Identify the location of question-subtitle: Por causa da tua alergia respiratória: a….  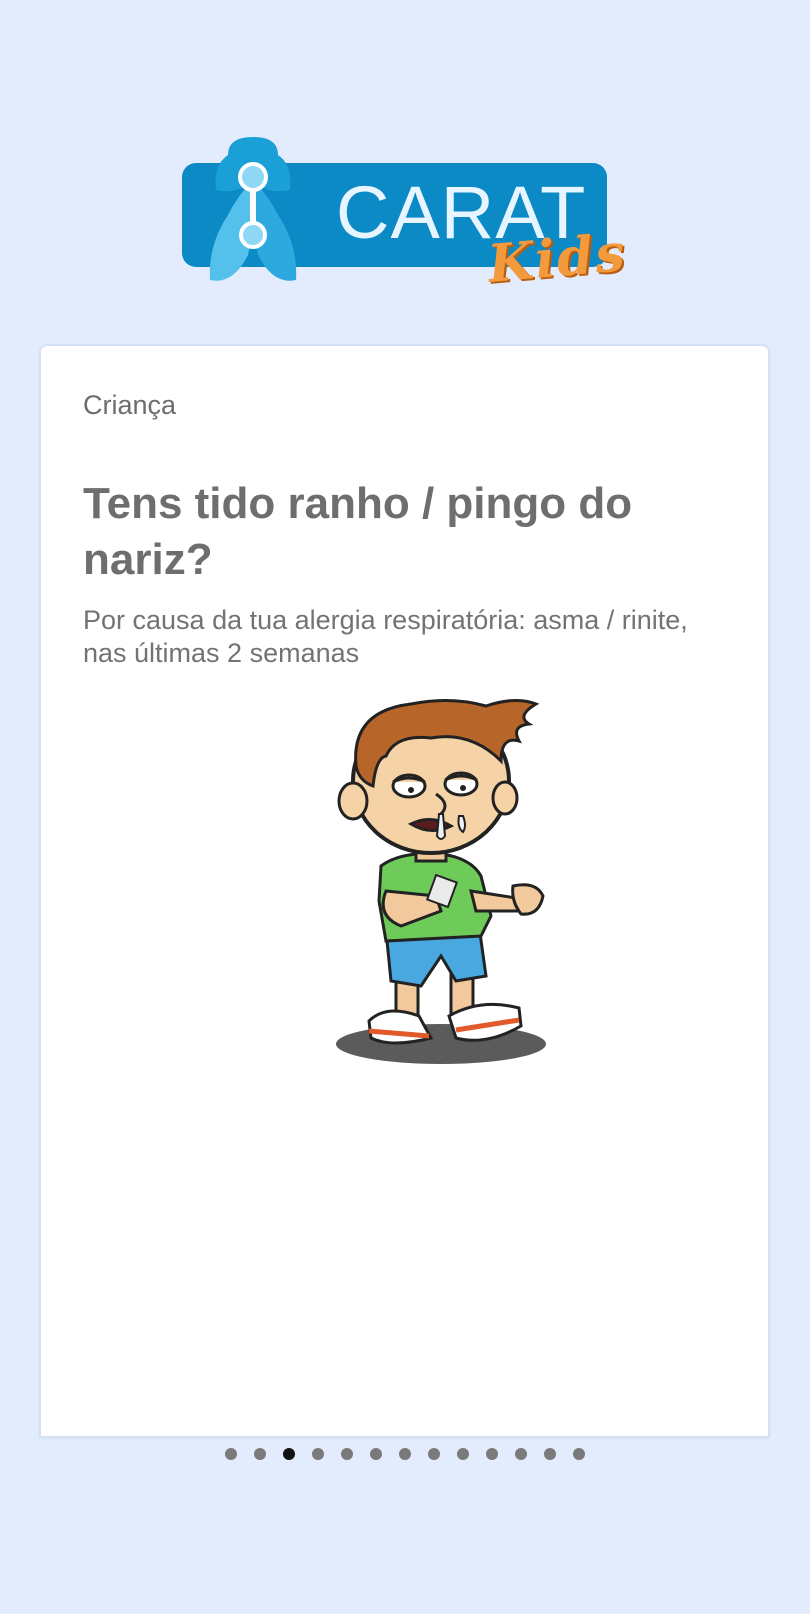
(385, 636).